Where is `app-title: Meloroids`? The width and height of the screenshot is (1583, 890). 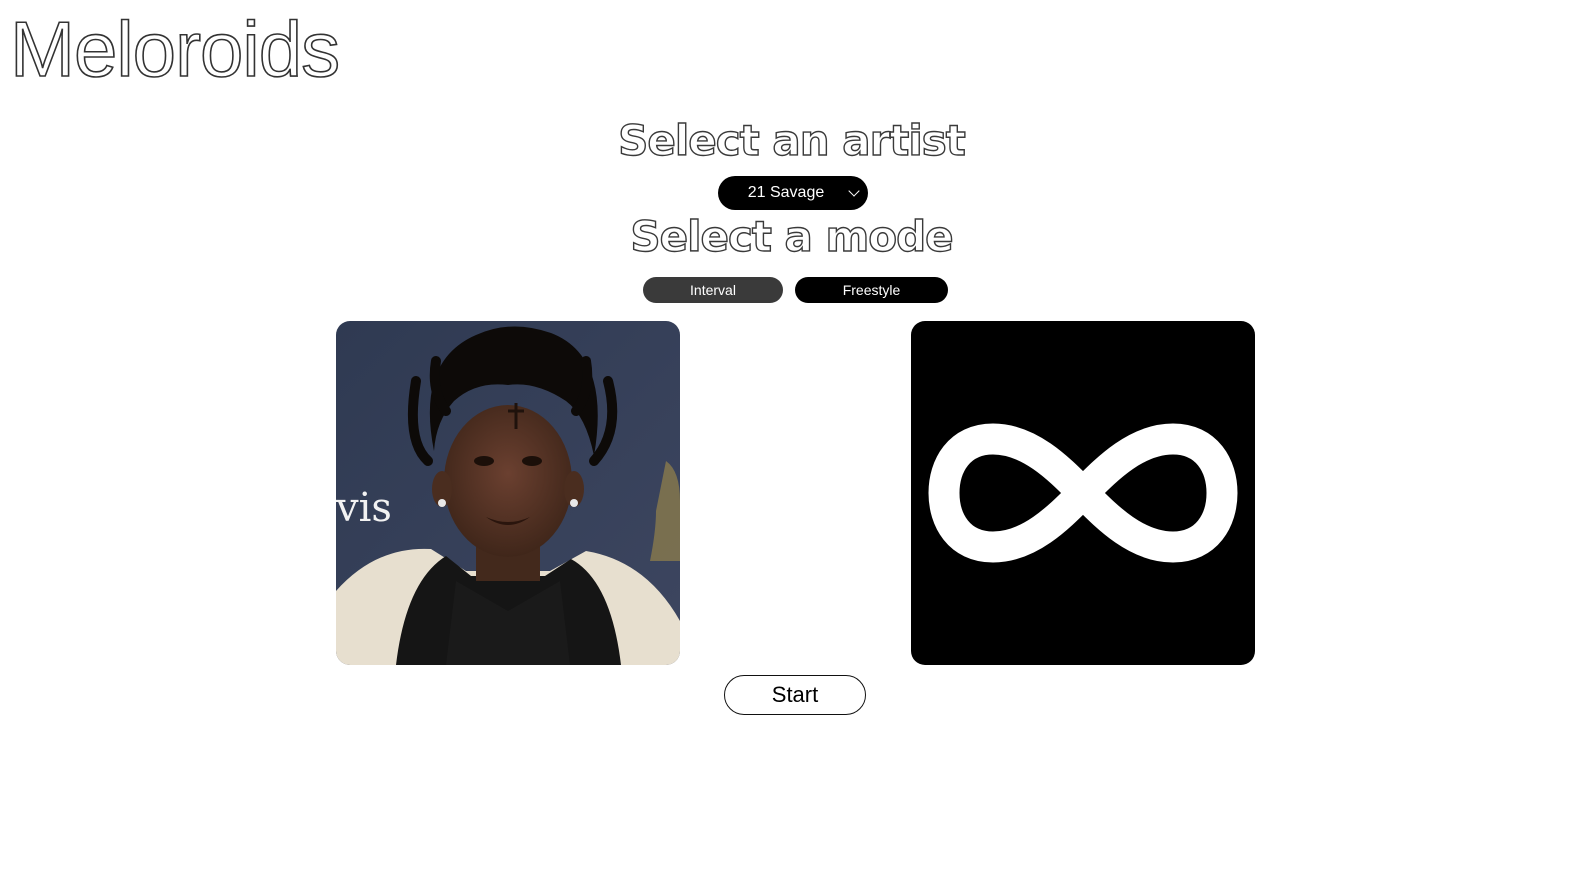
app-title: Meloroids is located at coordinates (175, 49).